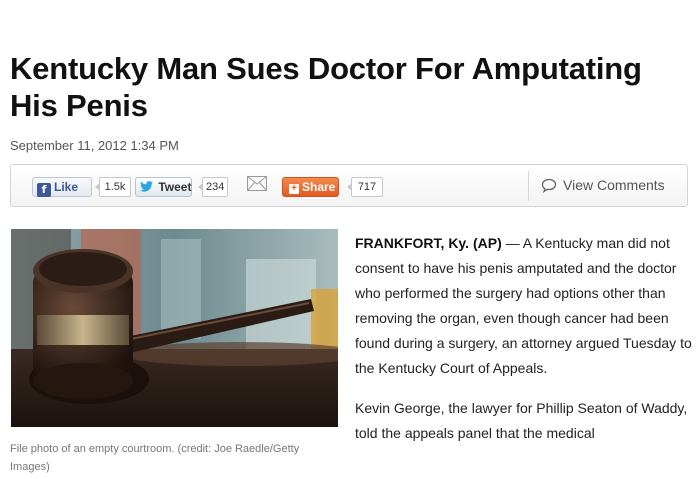  I want to click on view-comments-label: View Comments, so click(614, 185).